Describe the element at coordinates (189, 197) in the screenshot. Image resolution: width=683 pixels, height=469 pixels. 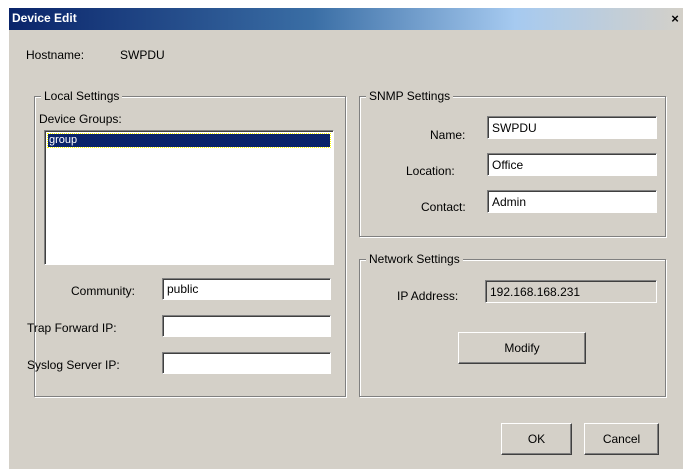
I see `device-groups-listbox: group` at that location.